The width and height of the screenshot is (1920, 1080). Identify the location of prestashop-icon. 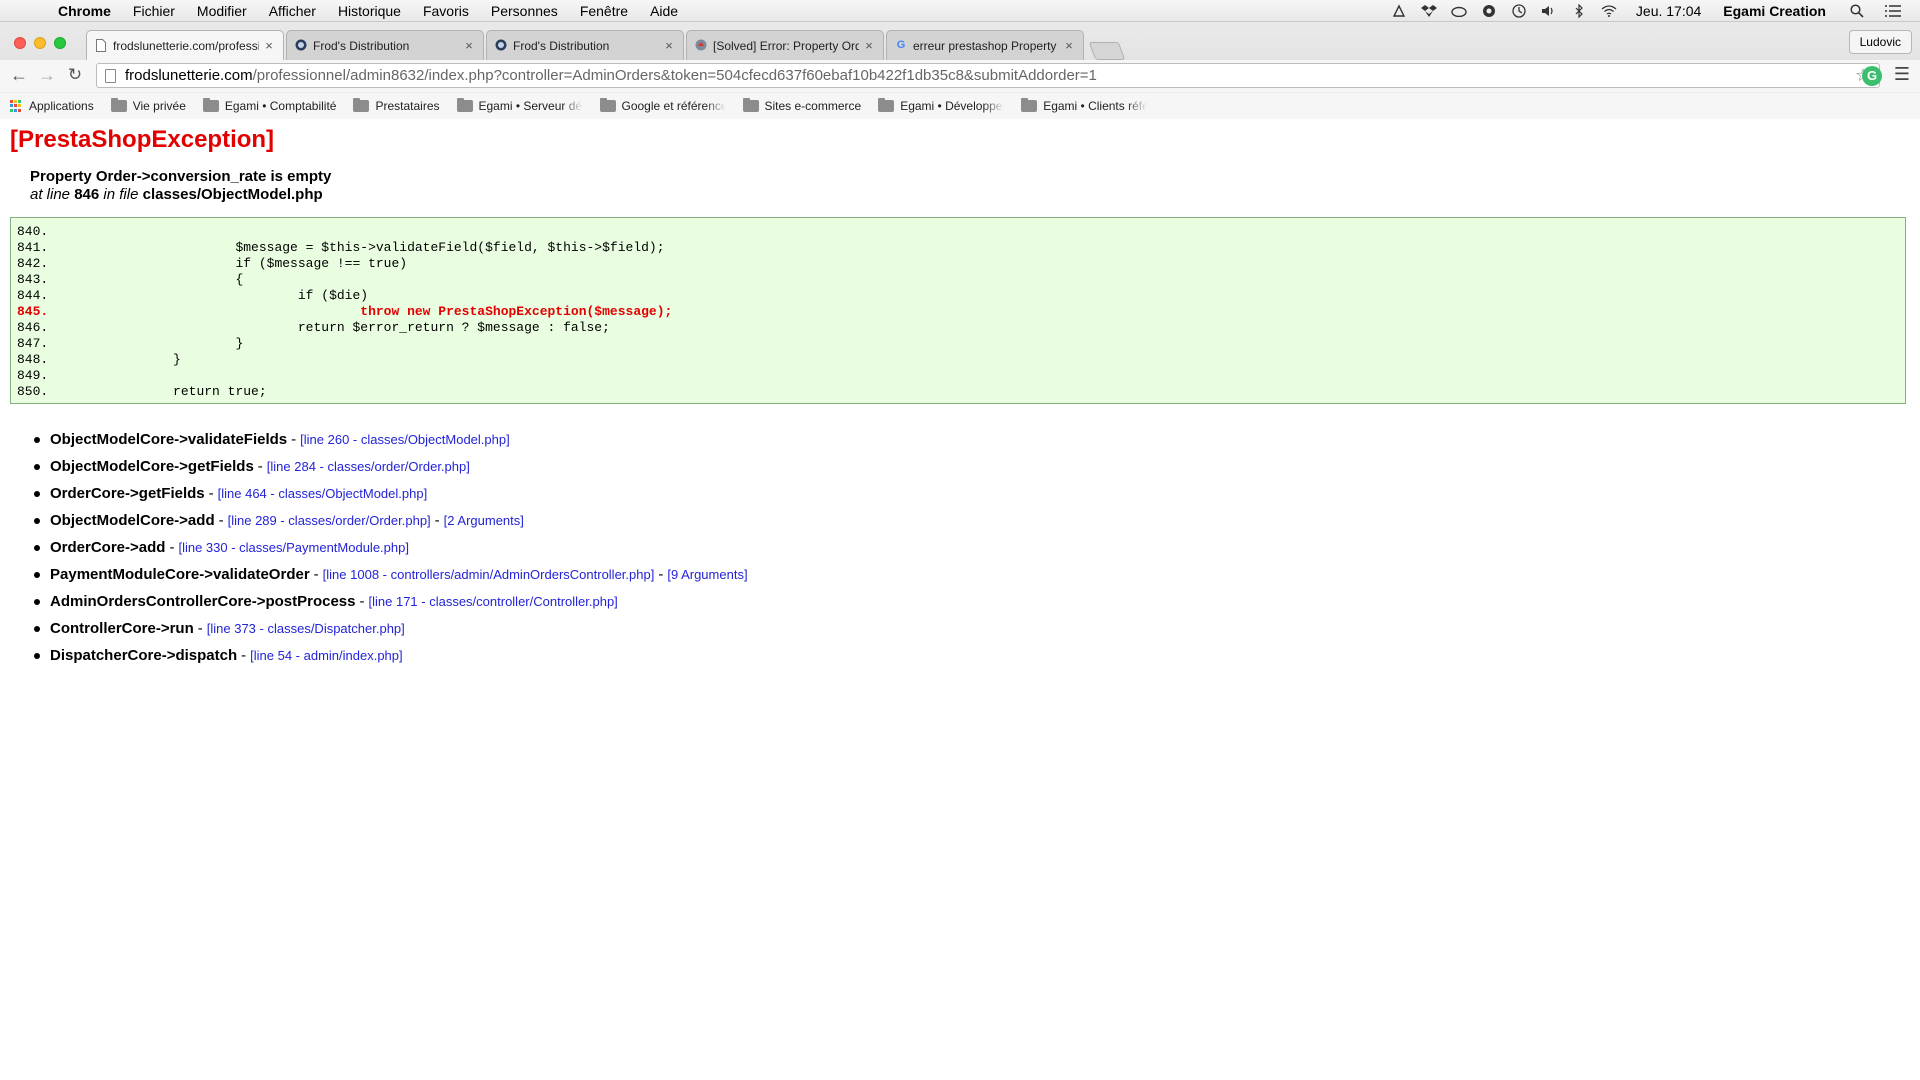
(301, 45).